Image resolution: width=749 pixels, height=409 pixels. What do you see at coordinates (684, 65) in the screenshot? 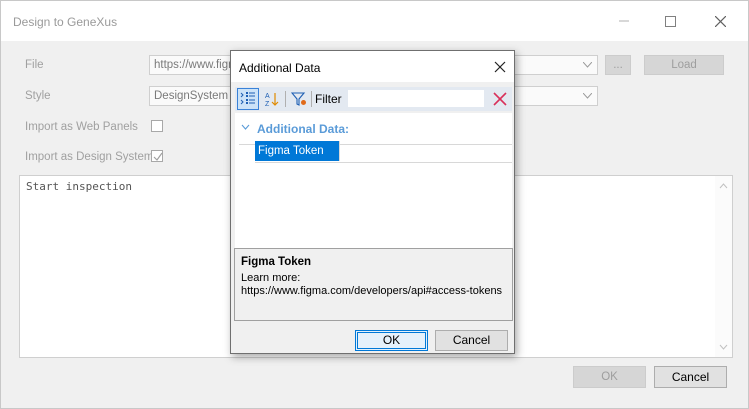
I see `load-button: Load` at bounding box center [684, 65].